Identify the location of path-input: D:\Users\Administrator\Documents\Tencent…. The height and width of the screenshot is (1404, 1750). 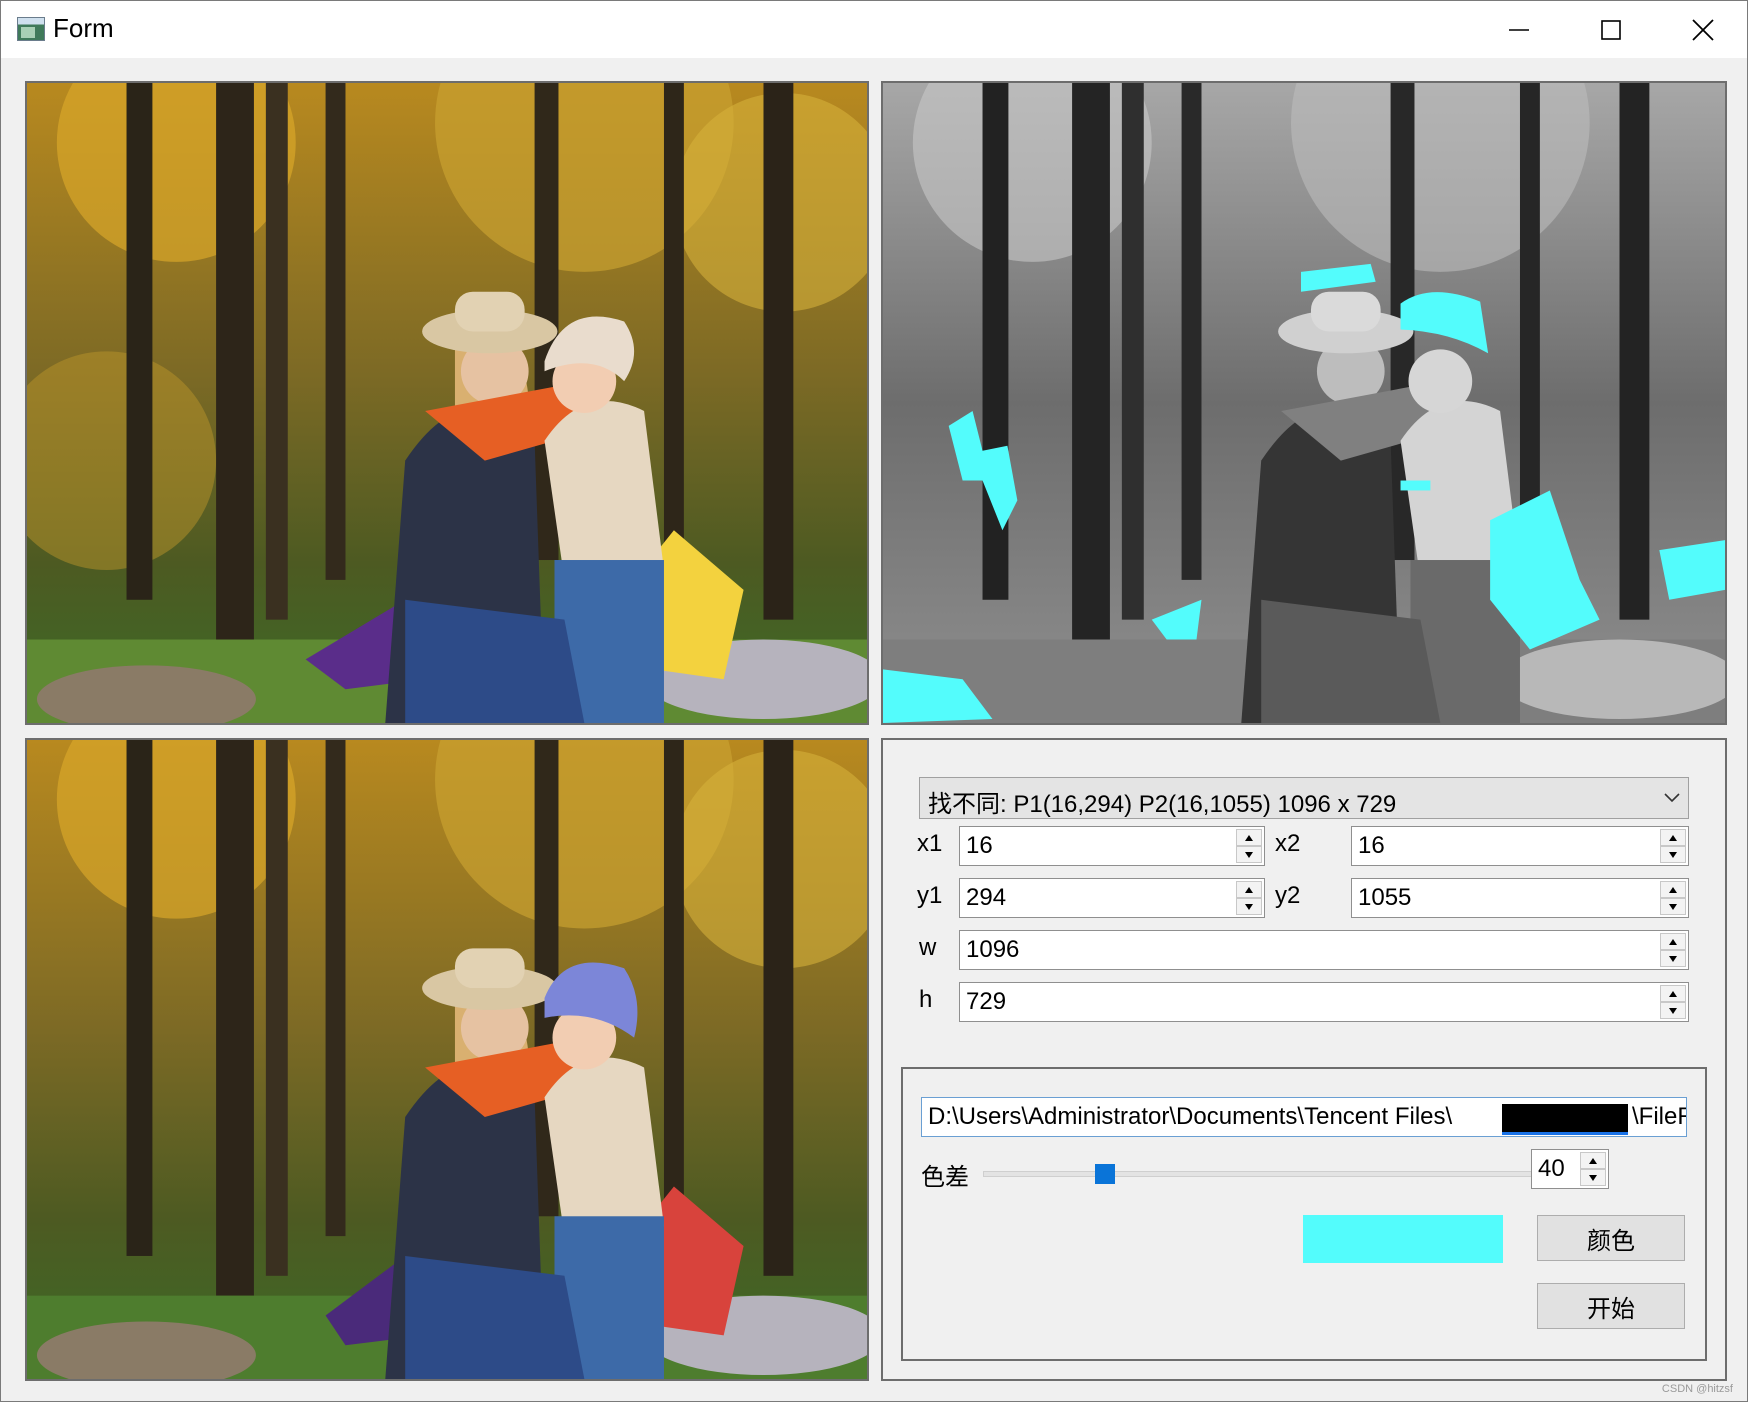
(1304, 1117).